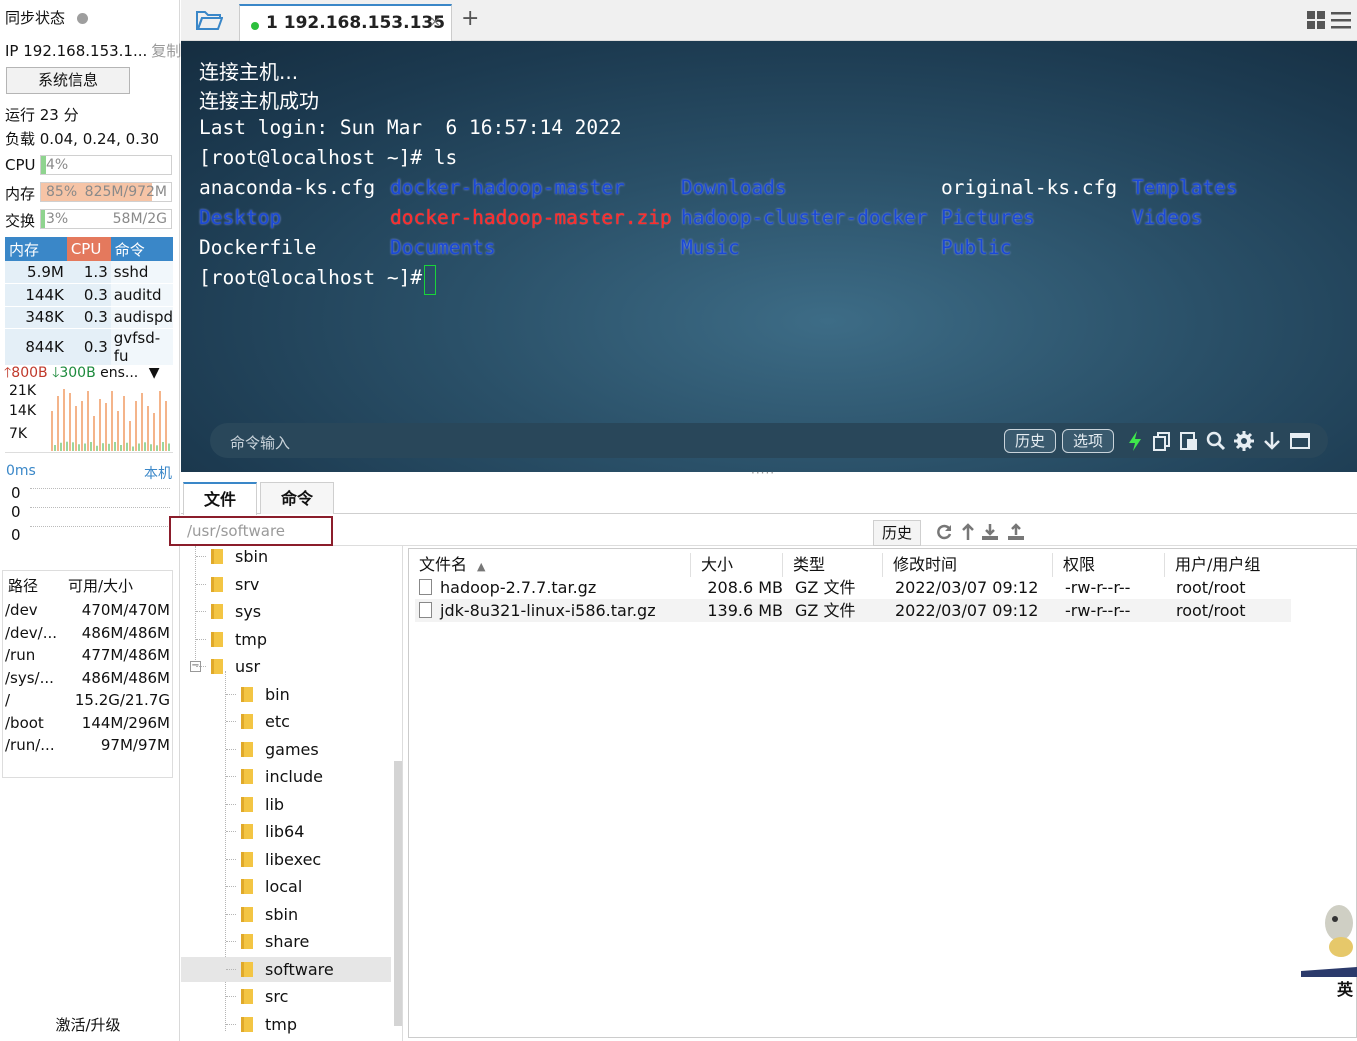  I want to click on tree-node: src, so click(286, 996).